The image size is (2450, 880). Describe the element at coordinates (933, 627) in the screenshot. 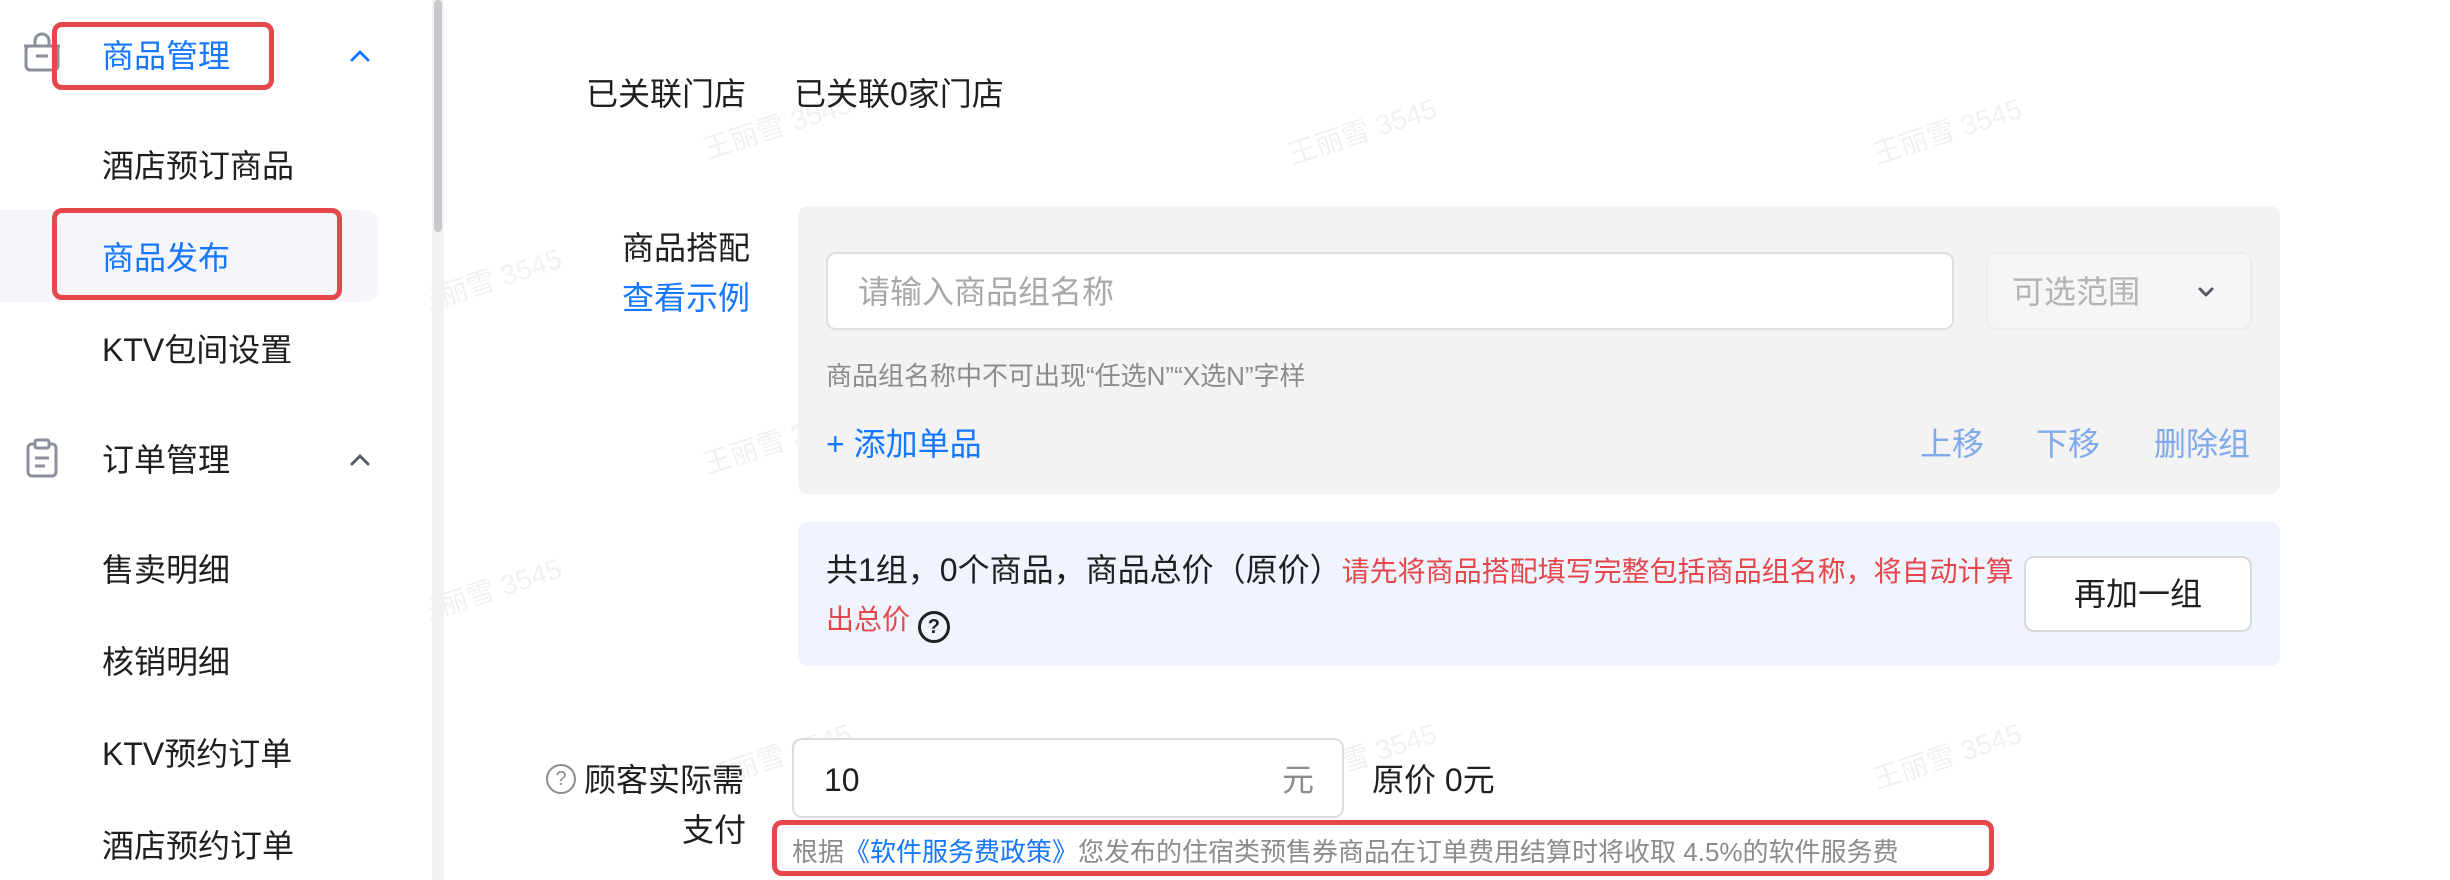

I see `help-icon: ?` at that location.